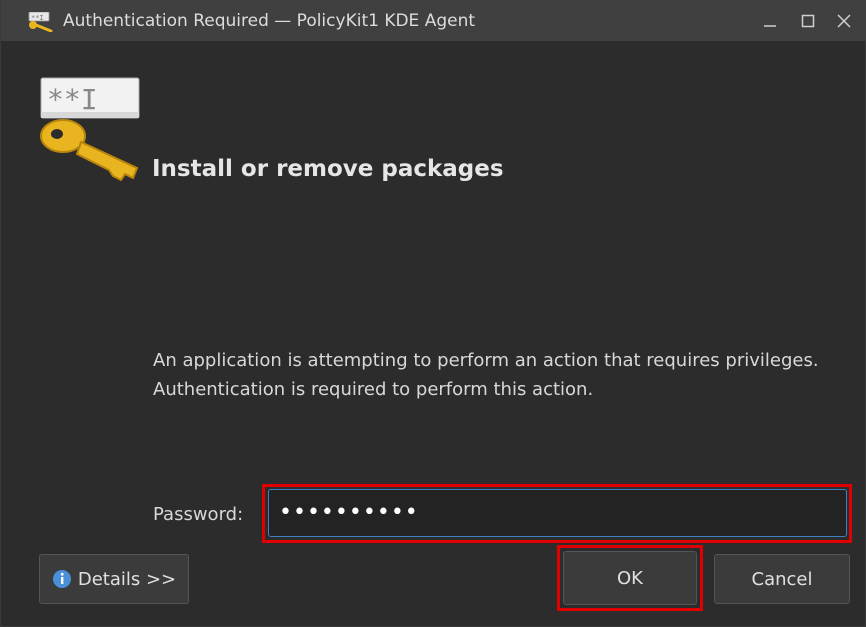 This screenshot has height=627, width=866. What do you see at coordinates (770, 21) in the screenshot?
I see `minimize-button` at bounding box center [770, 21].